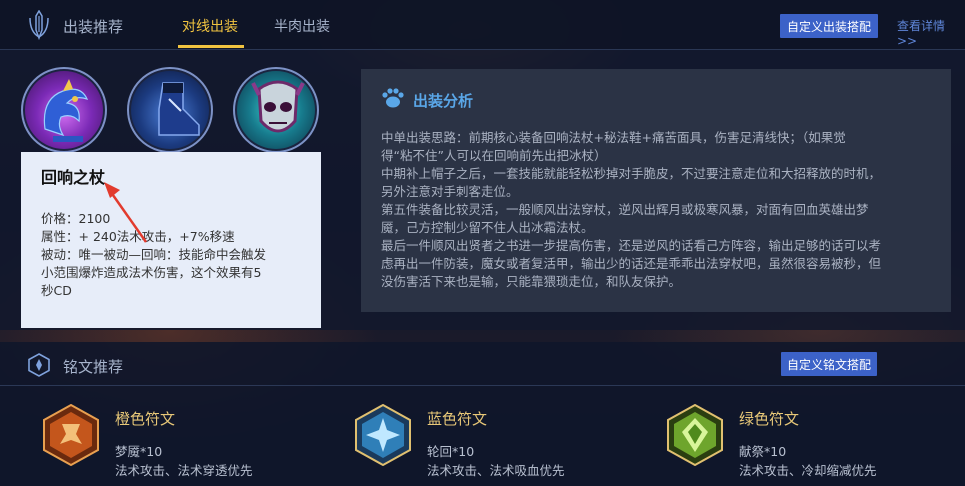 Image resolution: width=965 pixels, height=486 pixels. I want to click on red-arrow-annotation, so click(126, 212).